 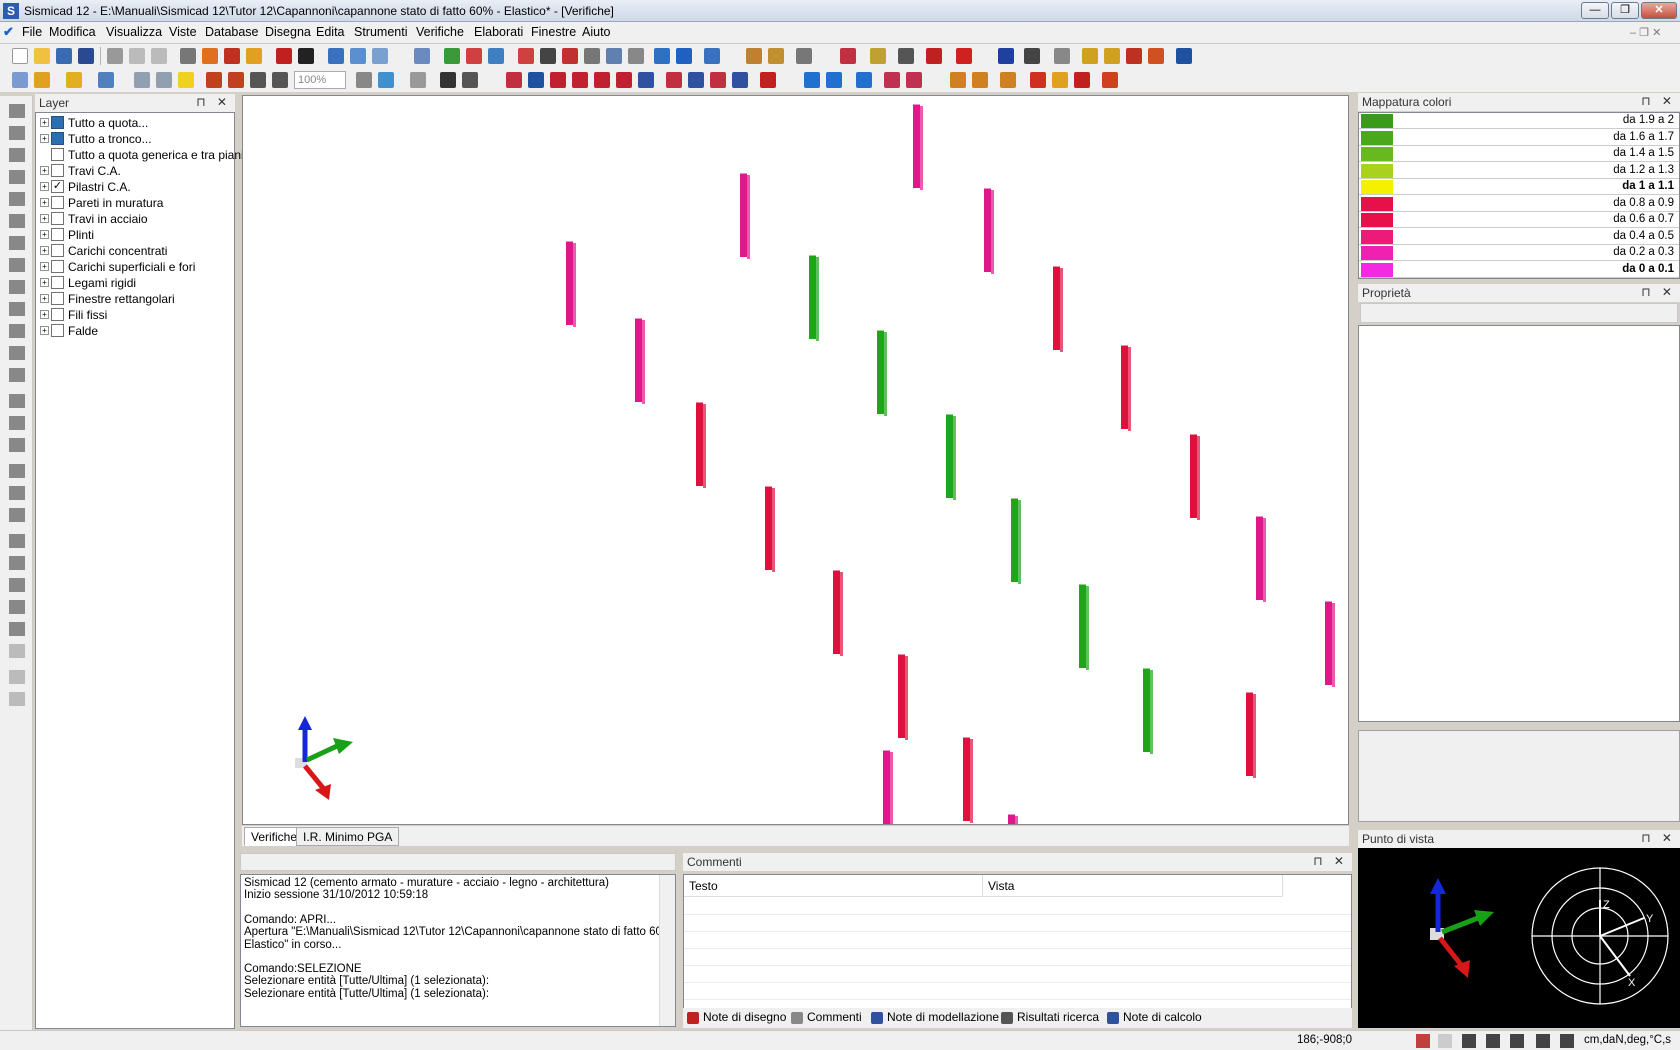 What do you see at coordinates (17, 401) in the screenshot?
I see `foundation-tool-icon` at bounding box center [17, 401].